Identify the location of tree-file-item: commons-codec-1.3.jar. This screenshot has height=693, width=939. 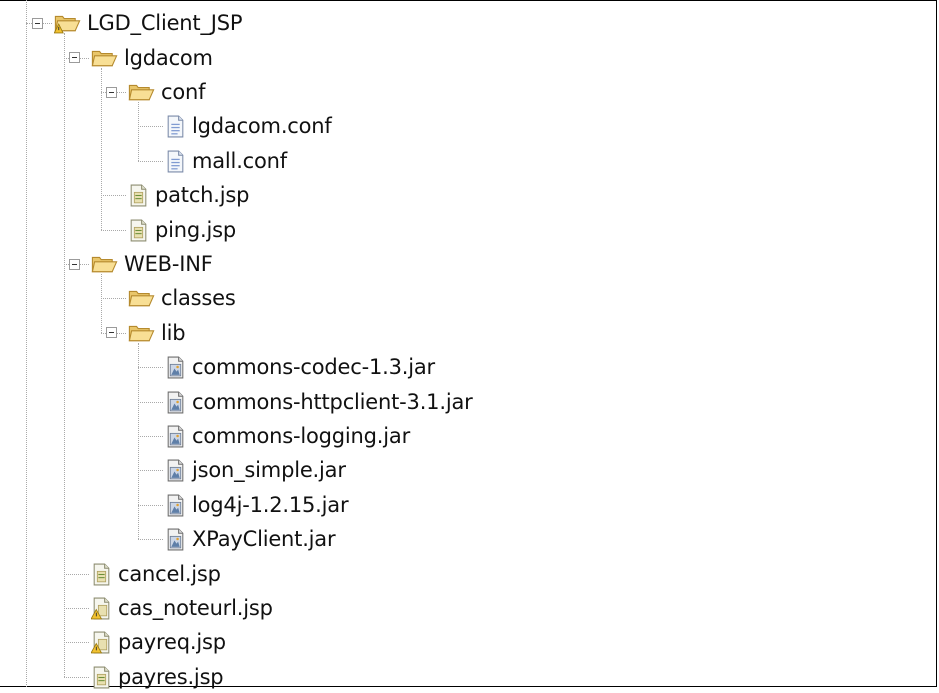
(300, 367).